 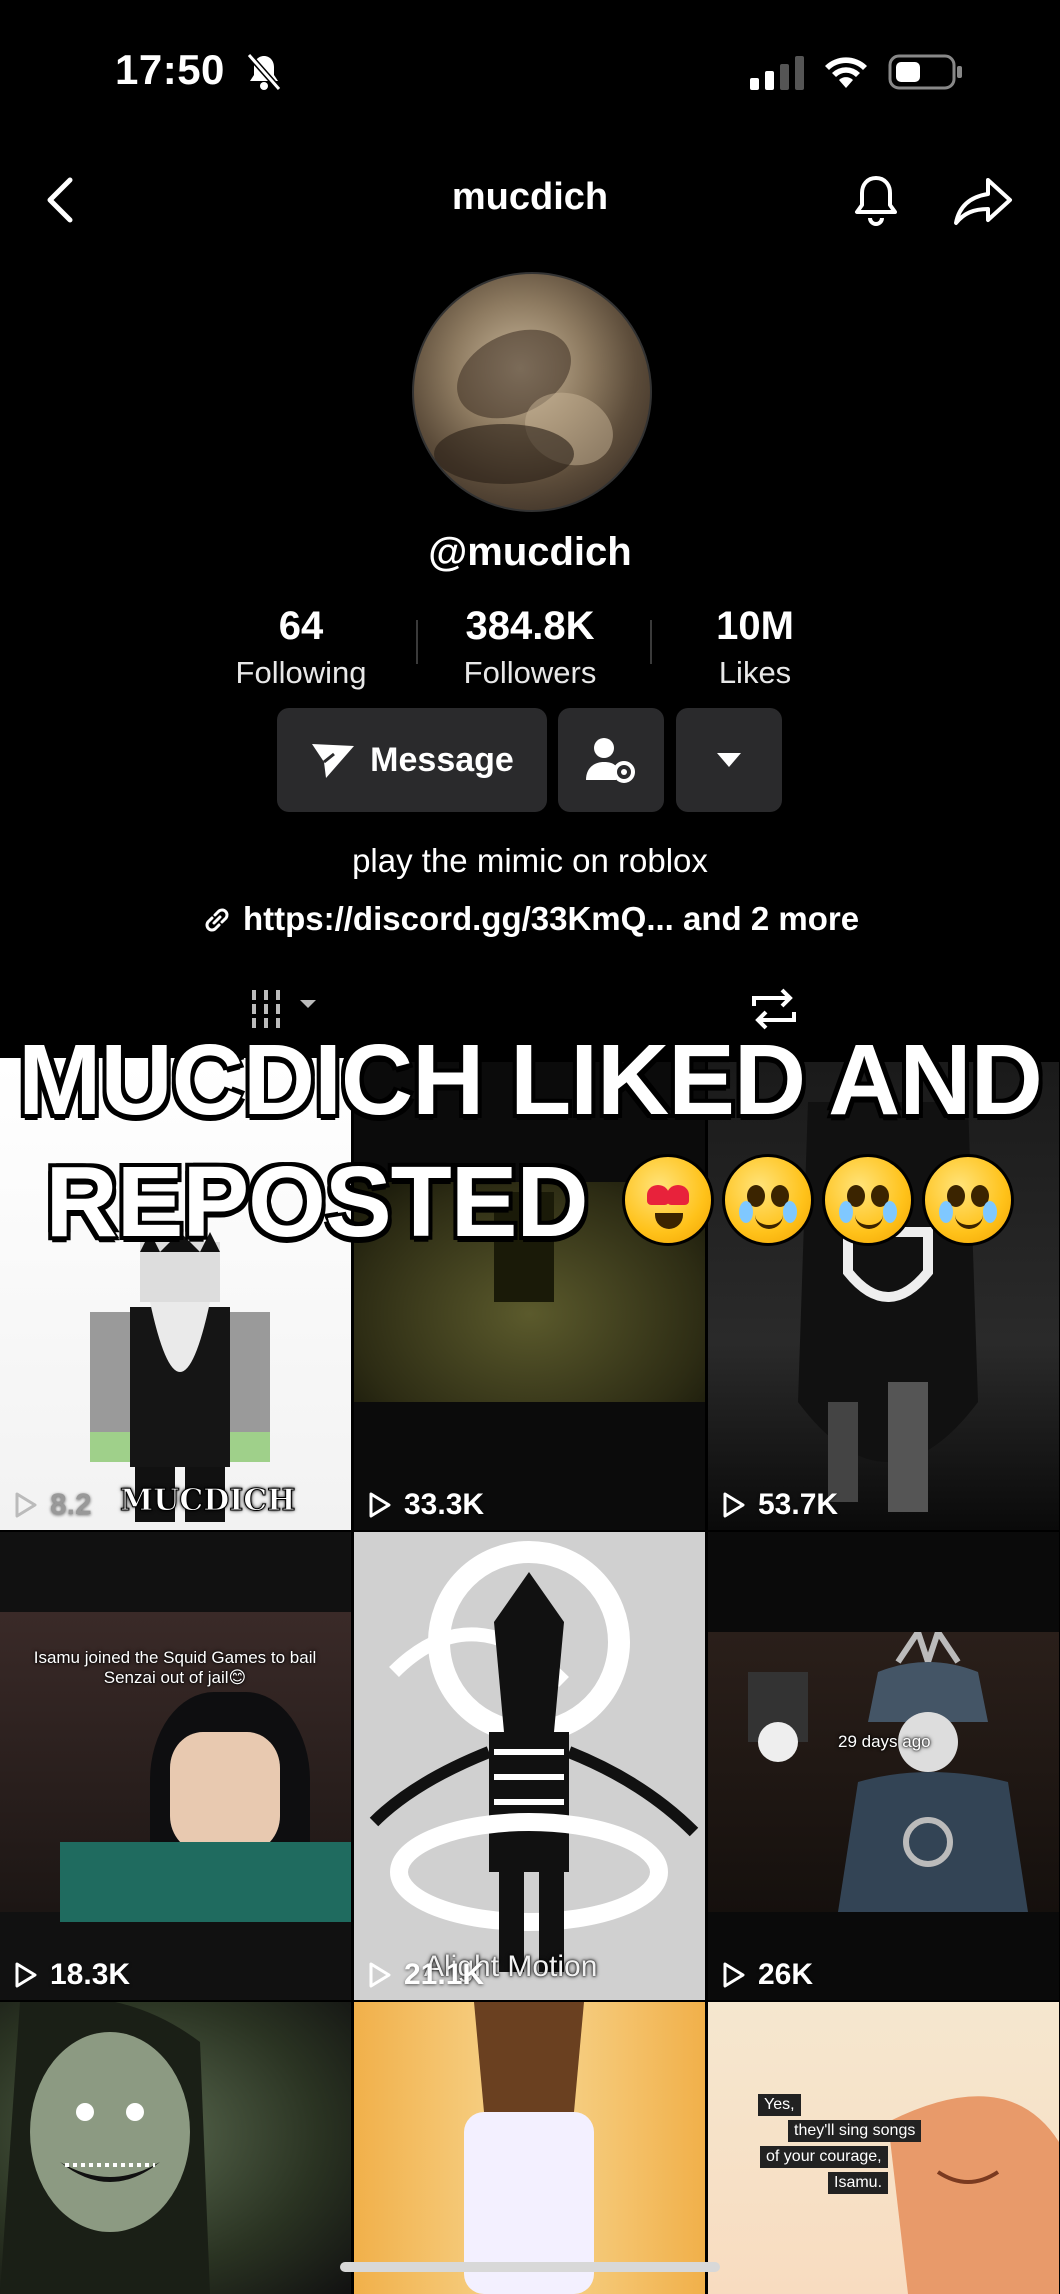 I want to click on view-count: 53.7K, so click(x=780, y=1505).